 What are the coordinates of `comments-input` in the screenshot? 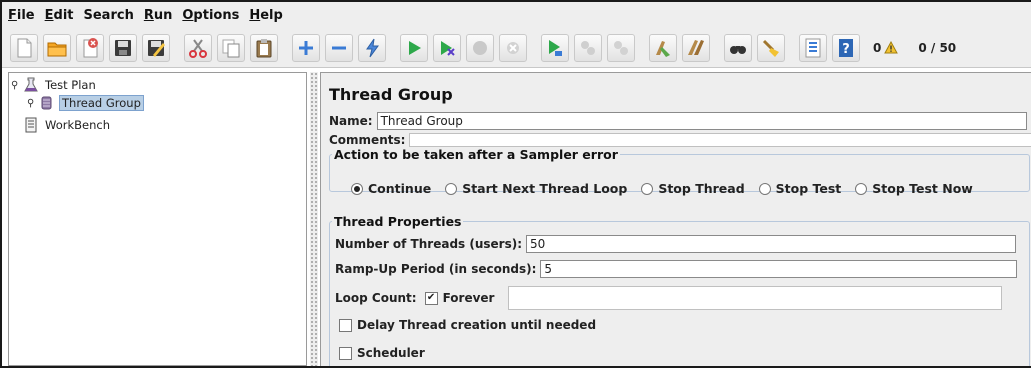 It's located at (720, 140).